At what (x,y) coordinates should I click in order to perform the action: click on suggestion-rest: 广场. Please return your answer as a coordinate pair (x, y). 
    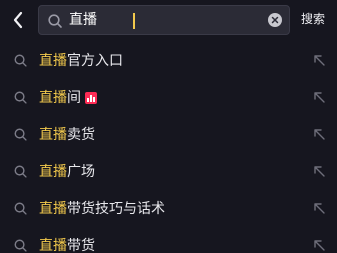
    Looking at the image, I should click on (81, 172).